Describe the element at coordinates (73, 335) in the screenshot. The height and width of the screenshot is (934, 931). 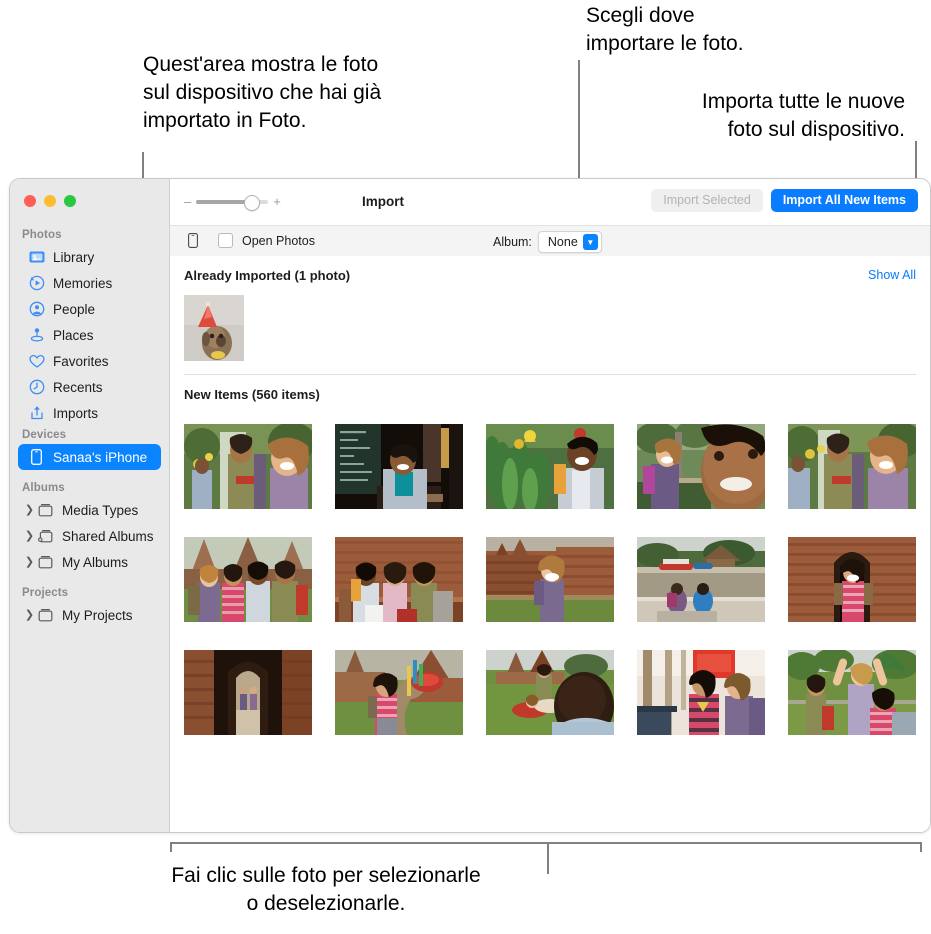
I see `sidebar-item-label: Places` at that location.